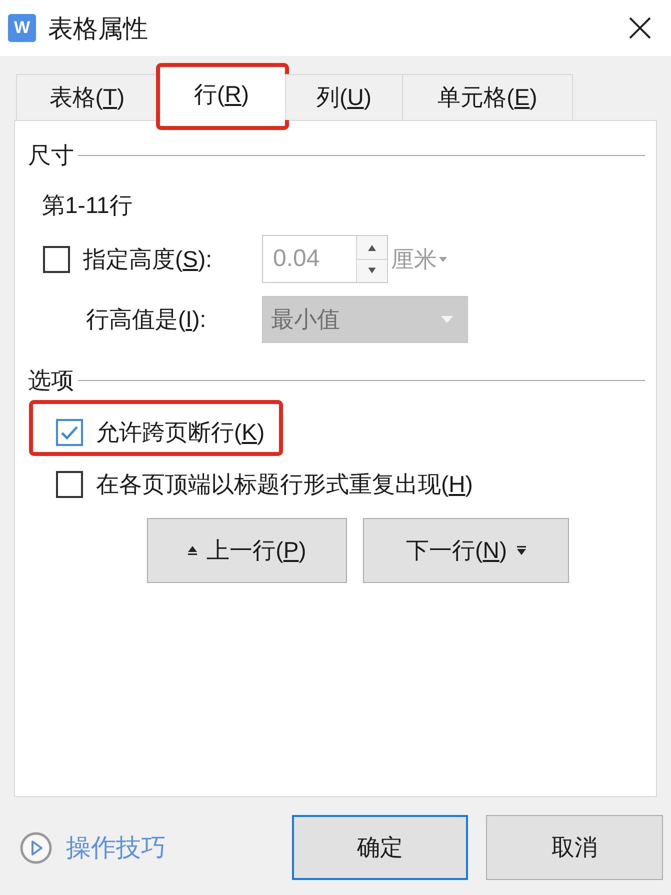 The height and width of the screenshot is (895, 671). What do you see at coordinates (147, 259) in the screenshot?
I see `field-label: 指定高度(S):` at bounding box center [147, 259].